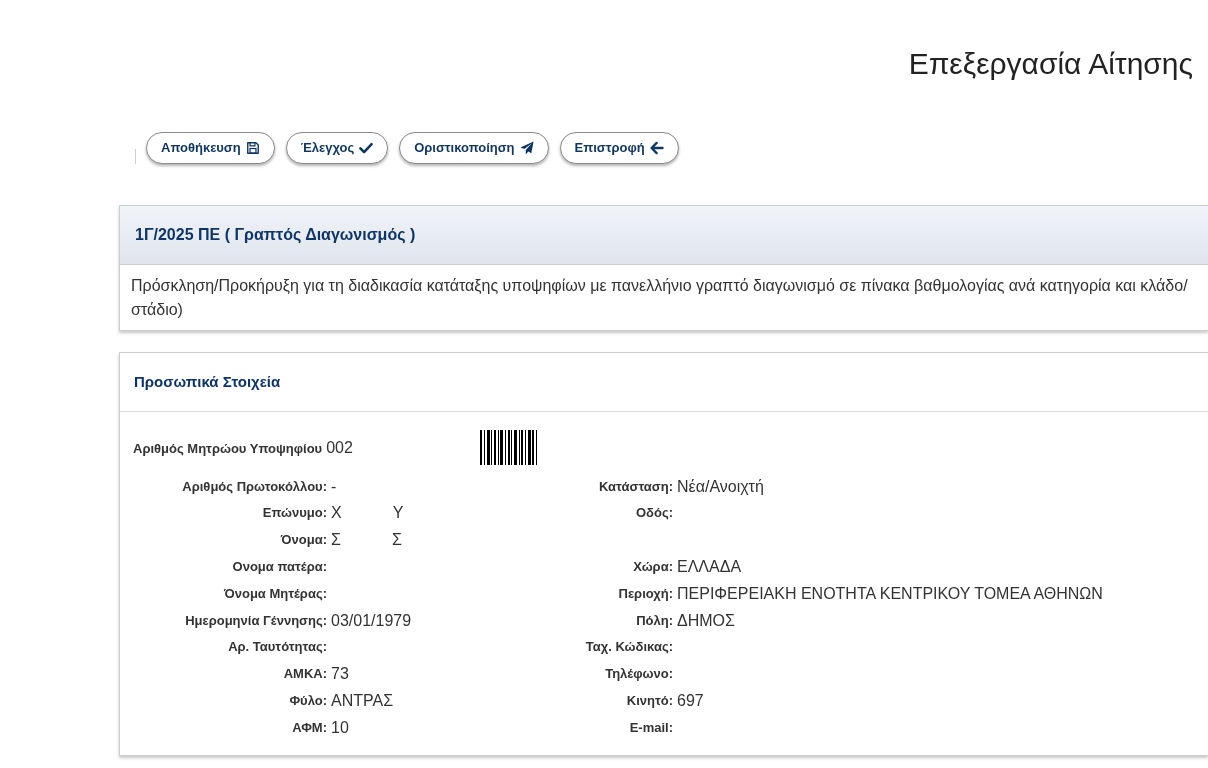 This screenshot has width=1208, height=768. I want to click on field-label: Επώνυμο:, so click(294, 513).